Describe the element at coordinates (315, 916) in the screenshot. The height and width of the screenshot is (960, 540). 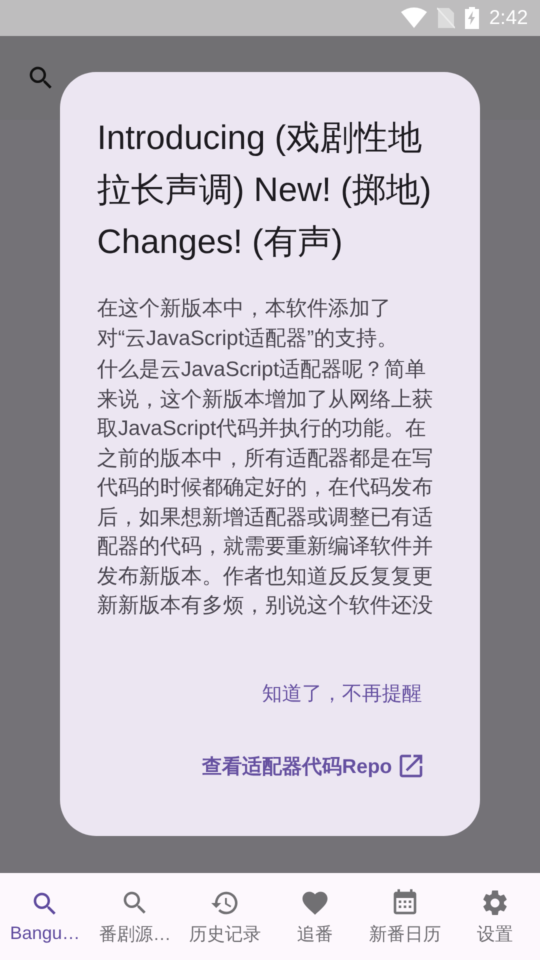
I see `nav-tab: 追番` at that location.